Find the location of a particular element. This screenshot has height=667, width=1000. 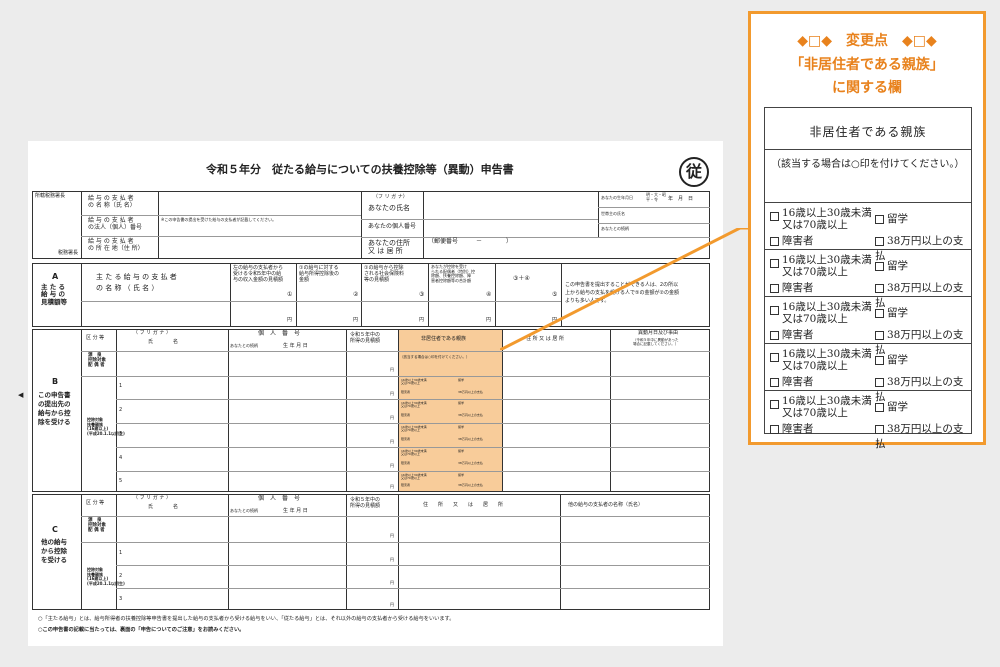

mini-check-4c: 障害者 is located at coordinates (406, 463).